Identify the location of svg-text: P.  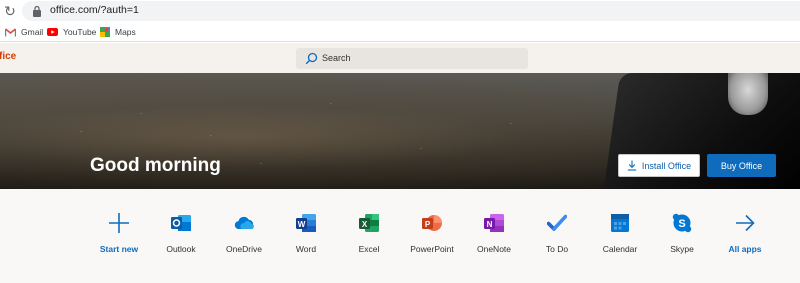
(428, 224).